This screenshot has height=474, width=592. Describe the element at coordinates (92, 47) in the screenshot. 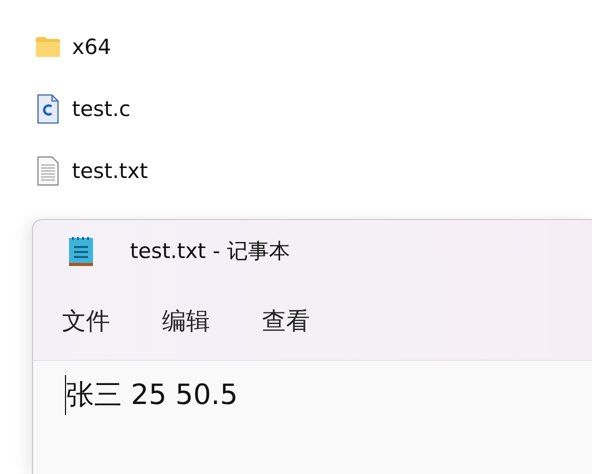

I see `file-name: x64` at that location.